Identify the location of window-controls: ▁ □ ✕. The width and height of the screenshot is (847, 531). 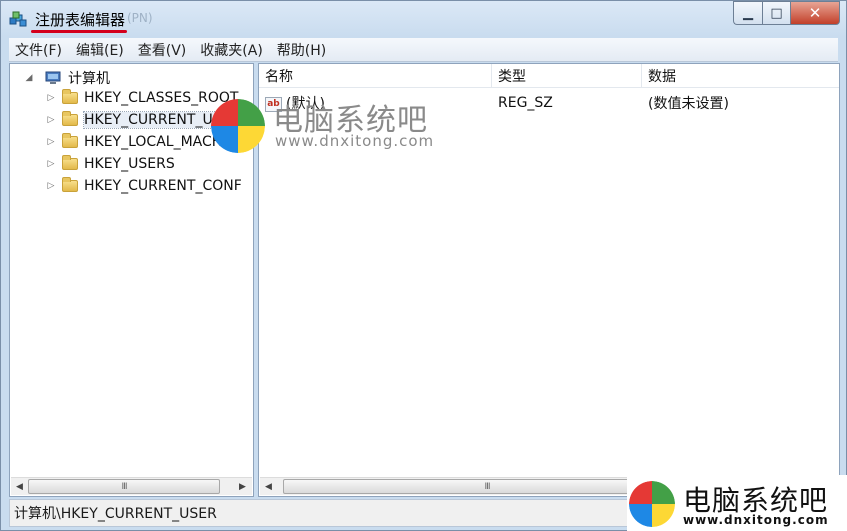
(786, 14).